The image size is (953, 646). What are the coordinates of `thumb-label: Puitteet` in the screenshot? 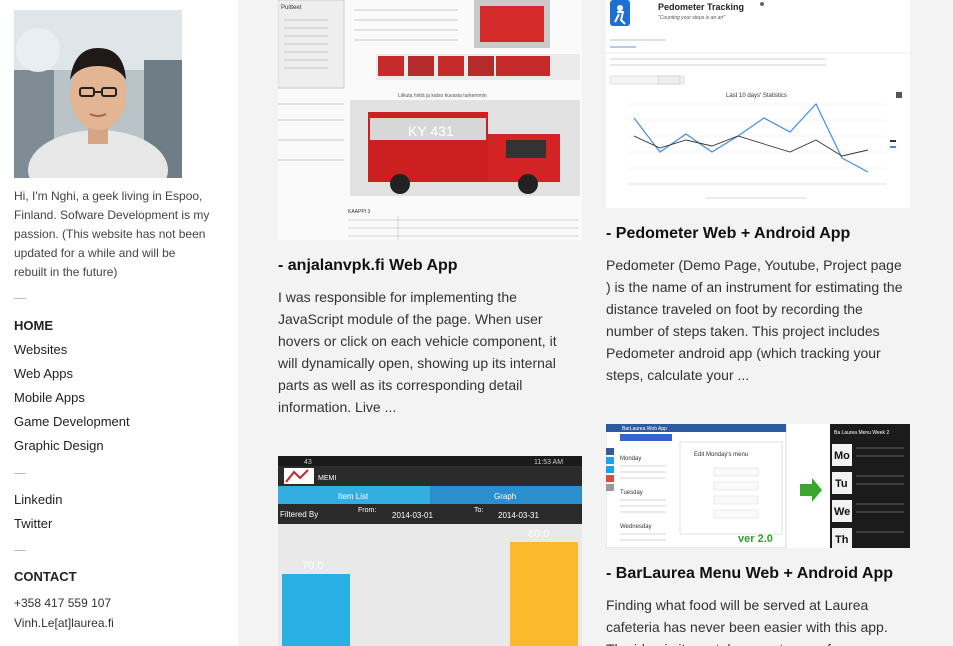 It's located at (291, 8).